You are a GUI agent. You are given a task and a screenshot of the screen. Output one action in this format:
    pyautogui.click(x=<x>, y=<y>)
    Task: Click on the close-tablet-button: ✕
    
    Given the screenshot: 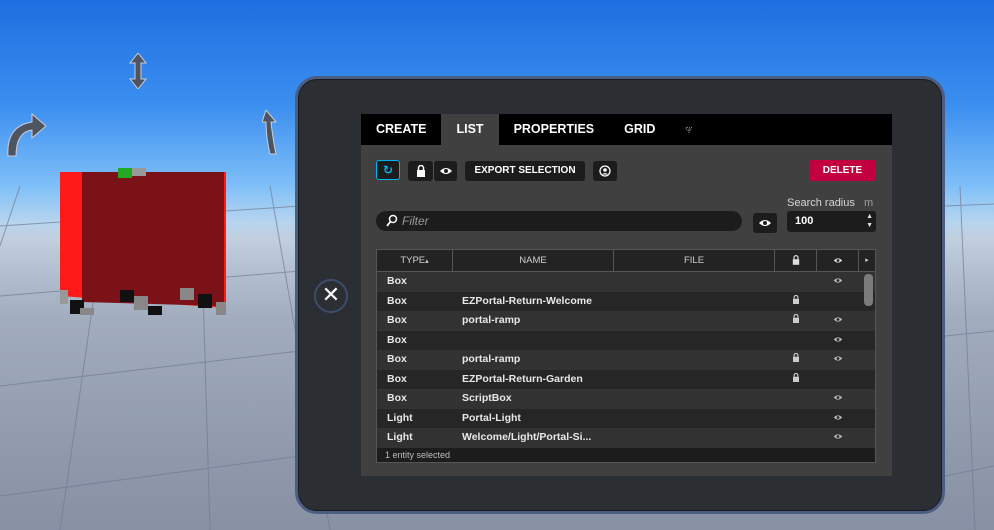 What is the action you would take?
    pyautogui.click(x=331, y=296)
    